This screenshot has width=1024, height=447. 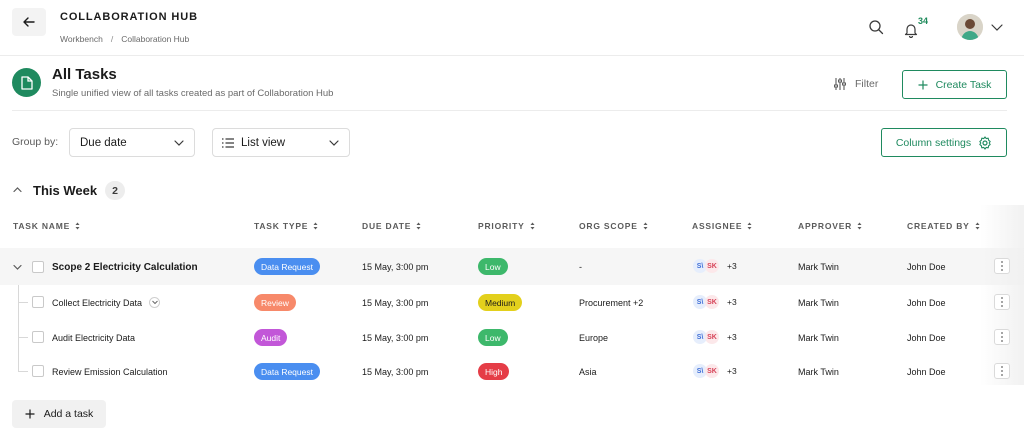 What do you see at coordinates (933, 142) in the screenshot?
I see `column-settings-label: Column settings` at bounding box center [933, 142].